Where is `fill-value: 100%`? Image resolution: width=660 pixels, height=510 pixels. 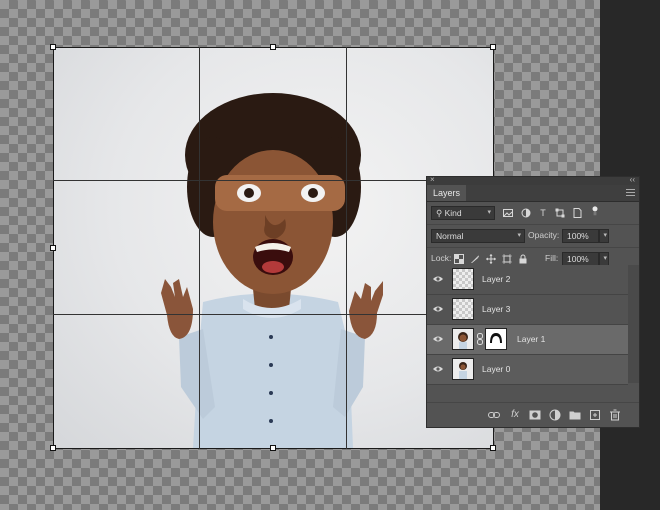
fill-value: 100% is located at coordinates (578, 259).